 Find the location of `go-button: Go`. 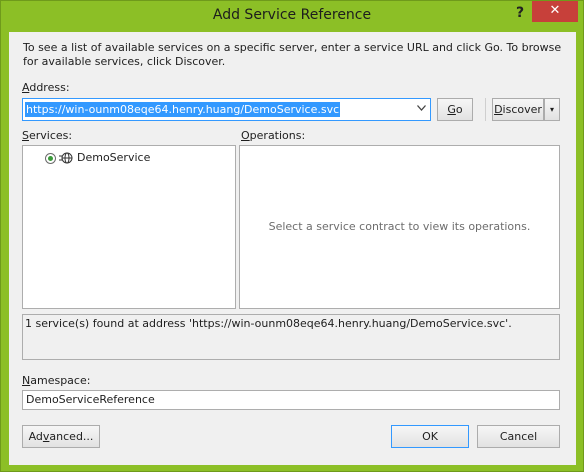

go-button: Go is located at coordinates (455, 109).